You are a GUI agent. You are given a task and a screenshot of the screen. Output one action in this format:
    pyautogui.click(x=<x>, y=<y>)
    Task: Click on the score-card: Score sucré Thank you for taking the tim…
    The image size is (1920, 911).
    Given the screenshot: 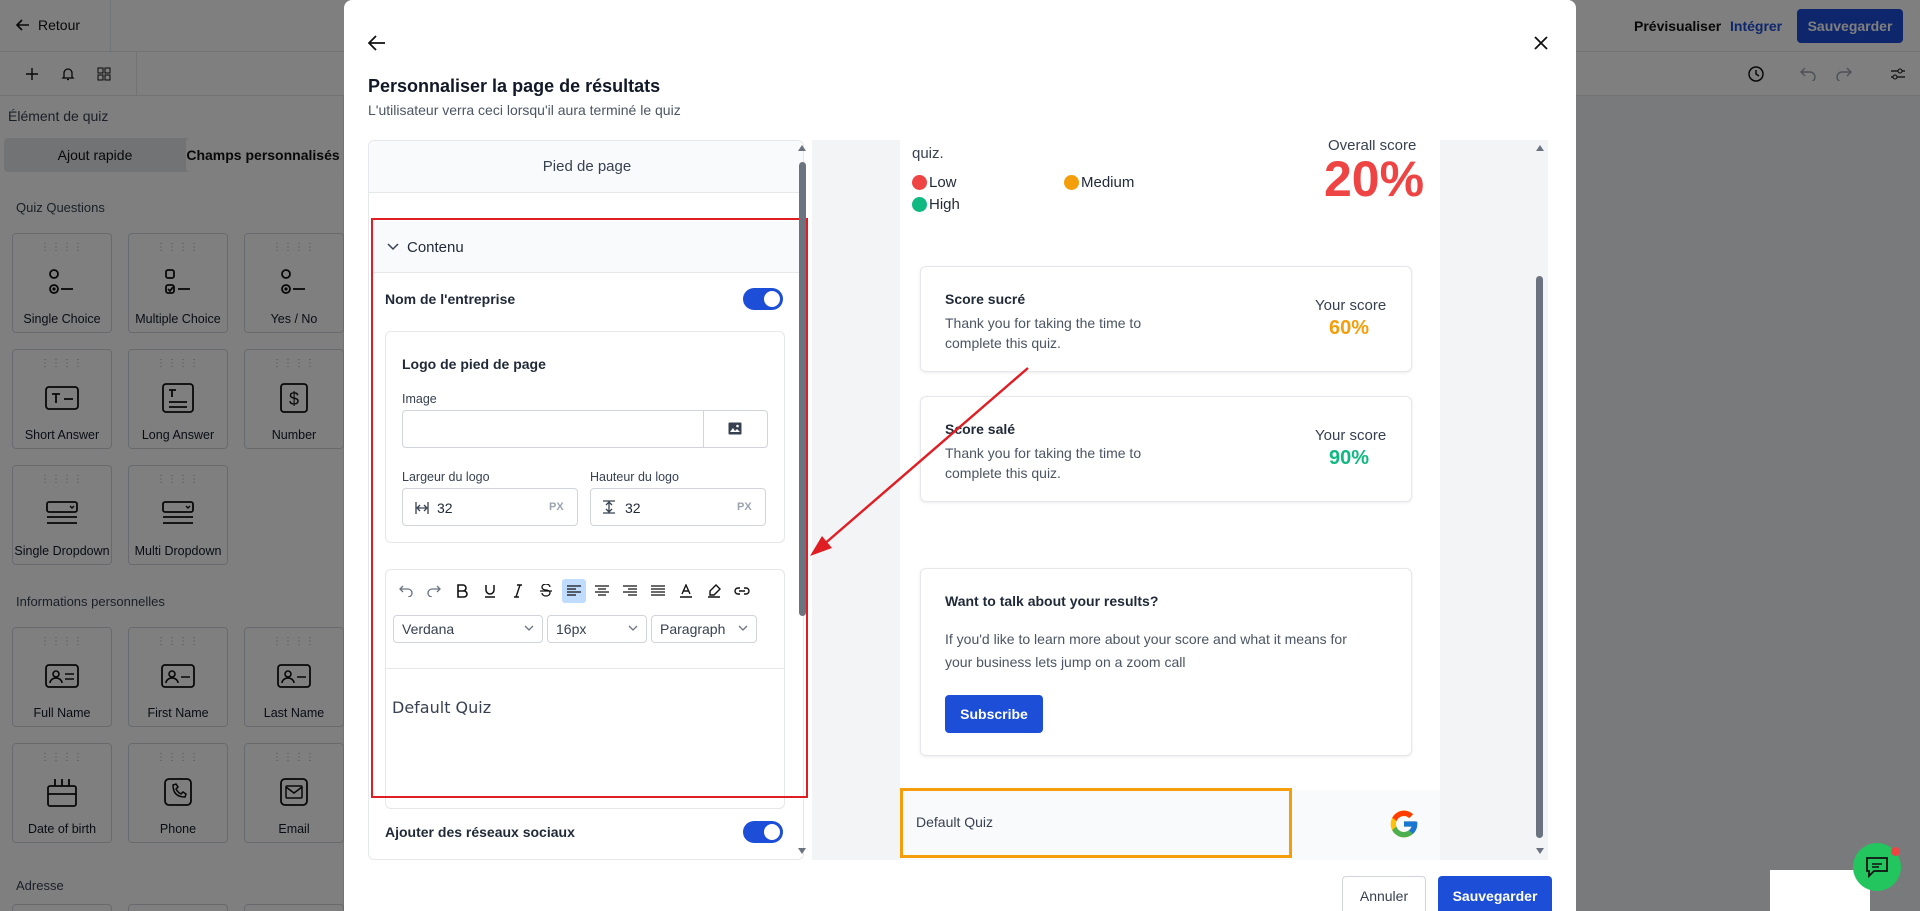 What is the action you would take?
    pyautogui.click(x=1166, y=319)
    